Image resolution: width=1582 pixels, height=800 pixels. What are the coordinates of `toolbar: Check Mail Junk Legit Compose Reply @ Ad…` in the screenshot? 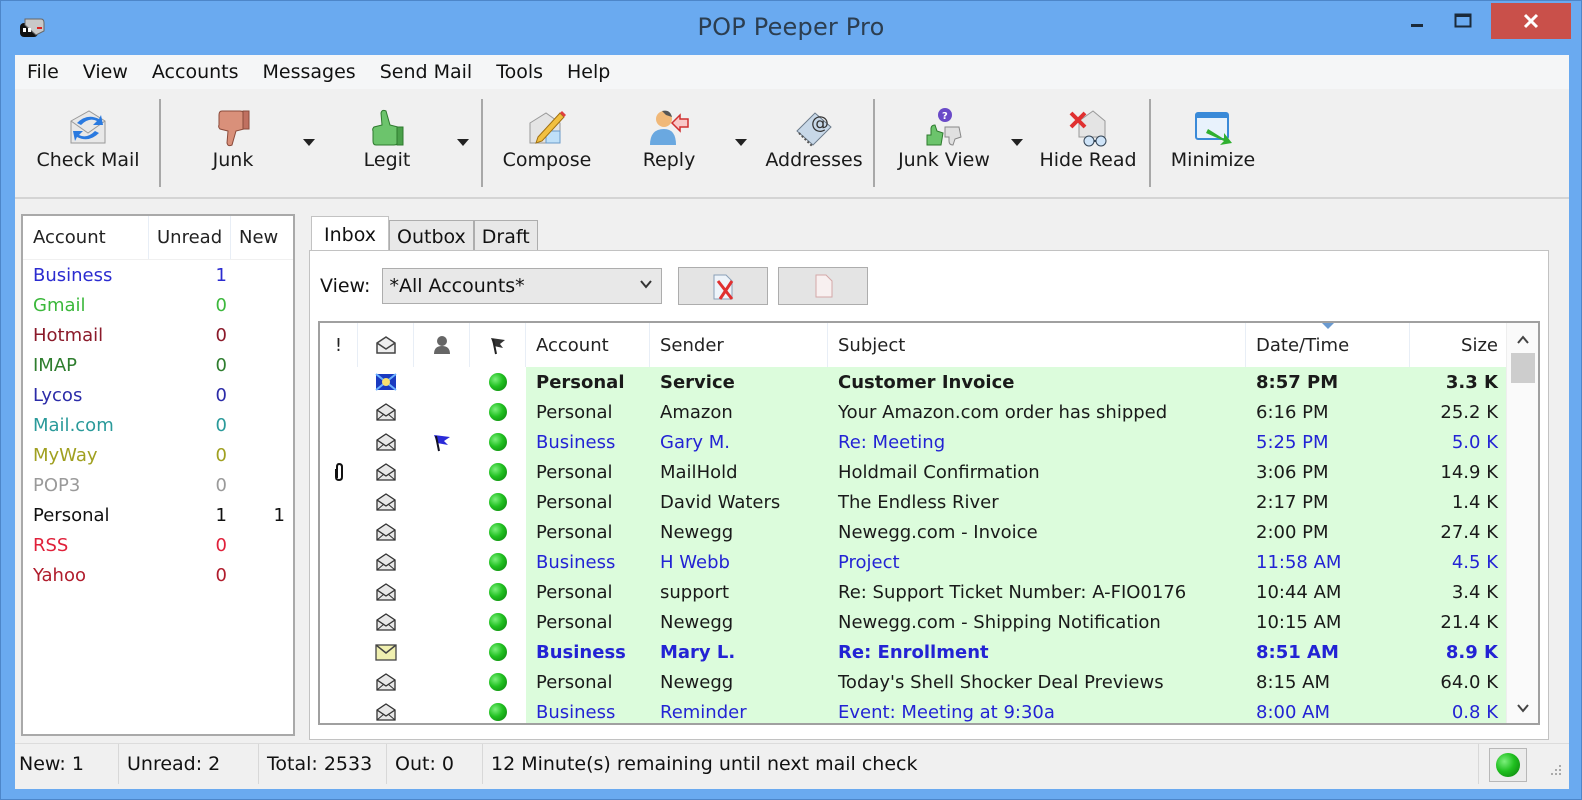 It's located at (792, 144).